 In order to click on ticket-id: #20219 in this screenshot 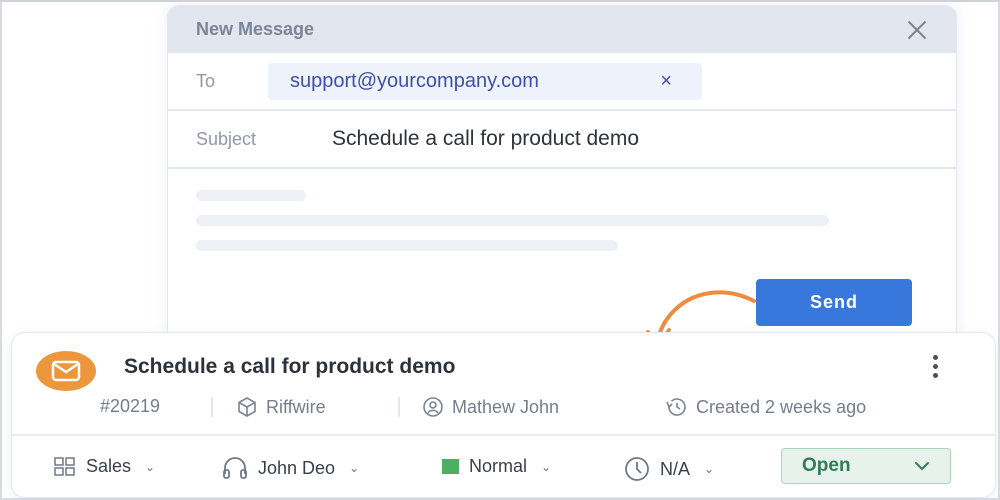, I will do `click(130, 406)`.